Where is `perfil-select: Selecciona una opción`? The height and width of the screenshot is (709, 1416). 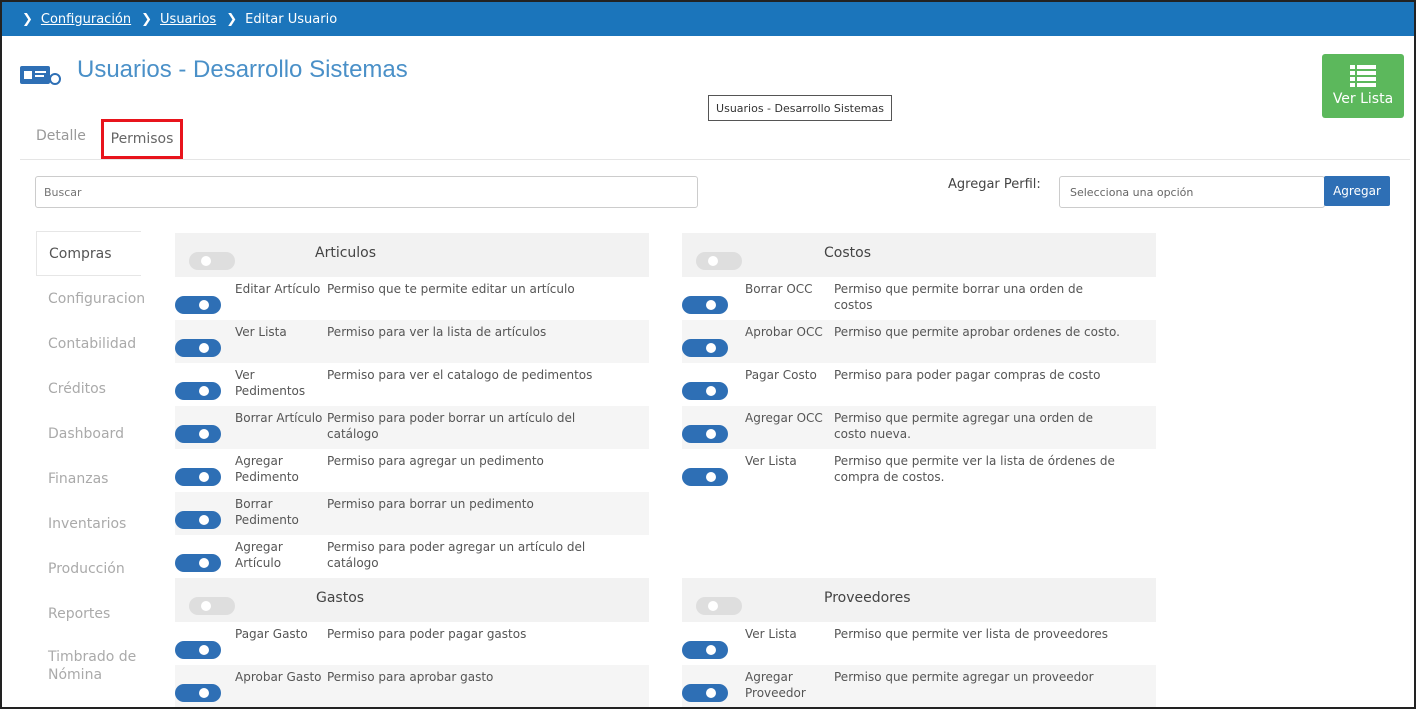
perfil-select: Selecciona una opción is located at coordinates (1192, 192).